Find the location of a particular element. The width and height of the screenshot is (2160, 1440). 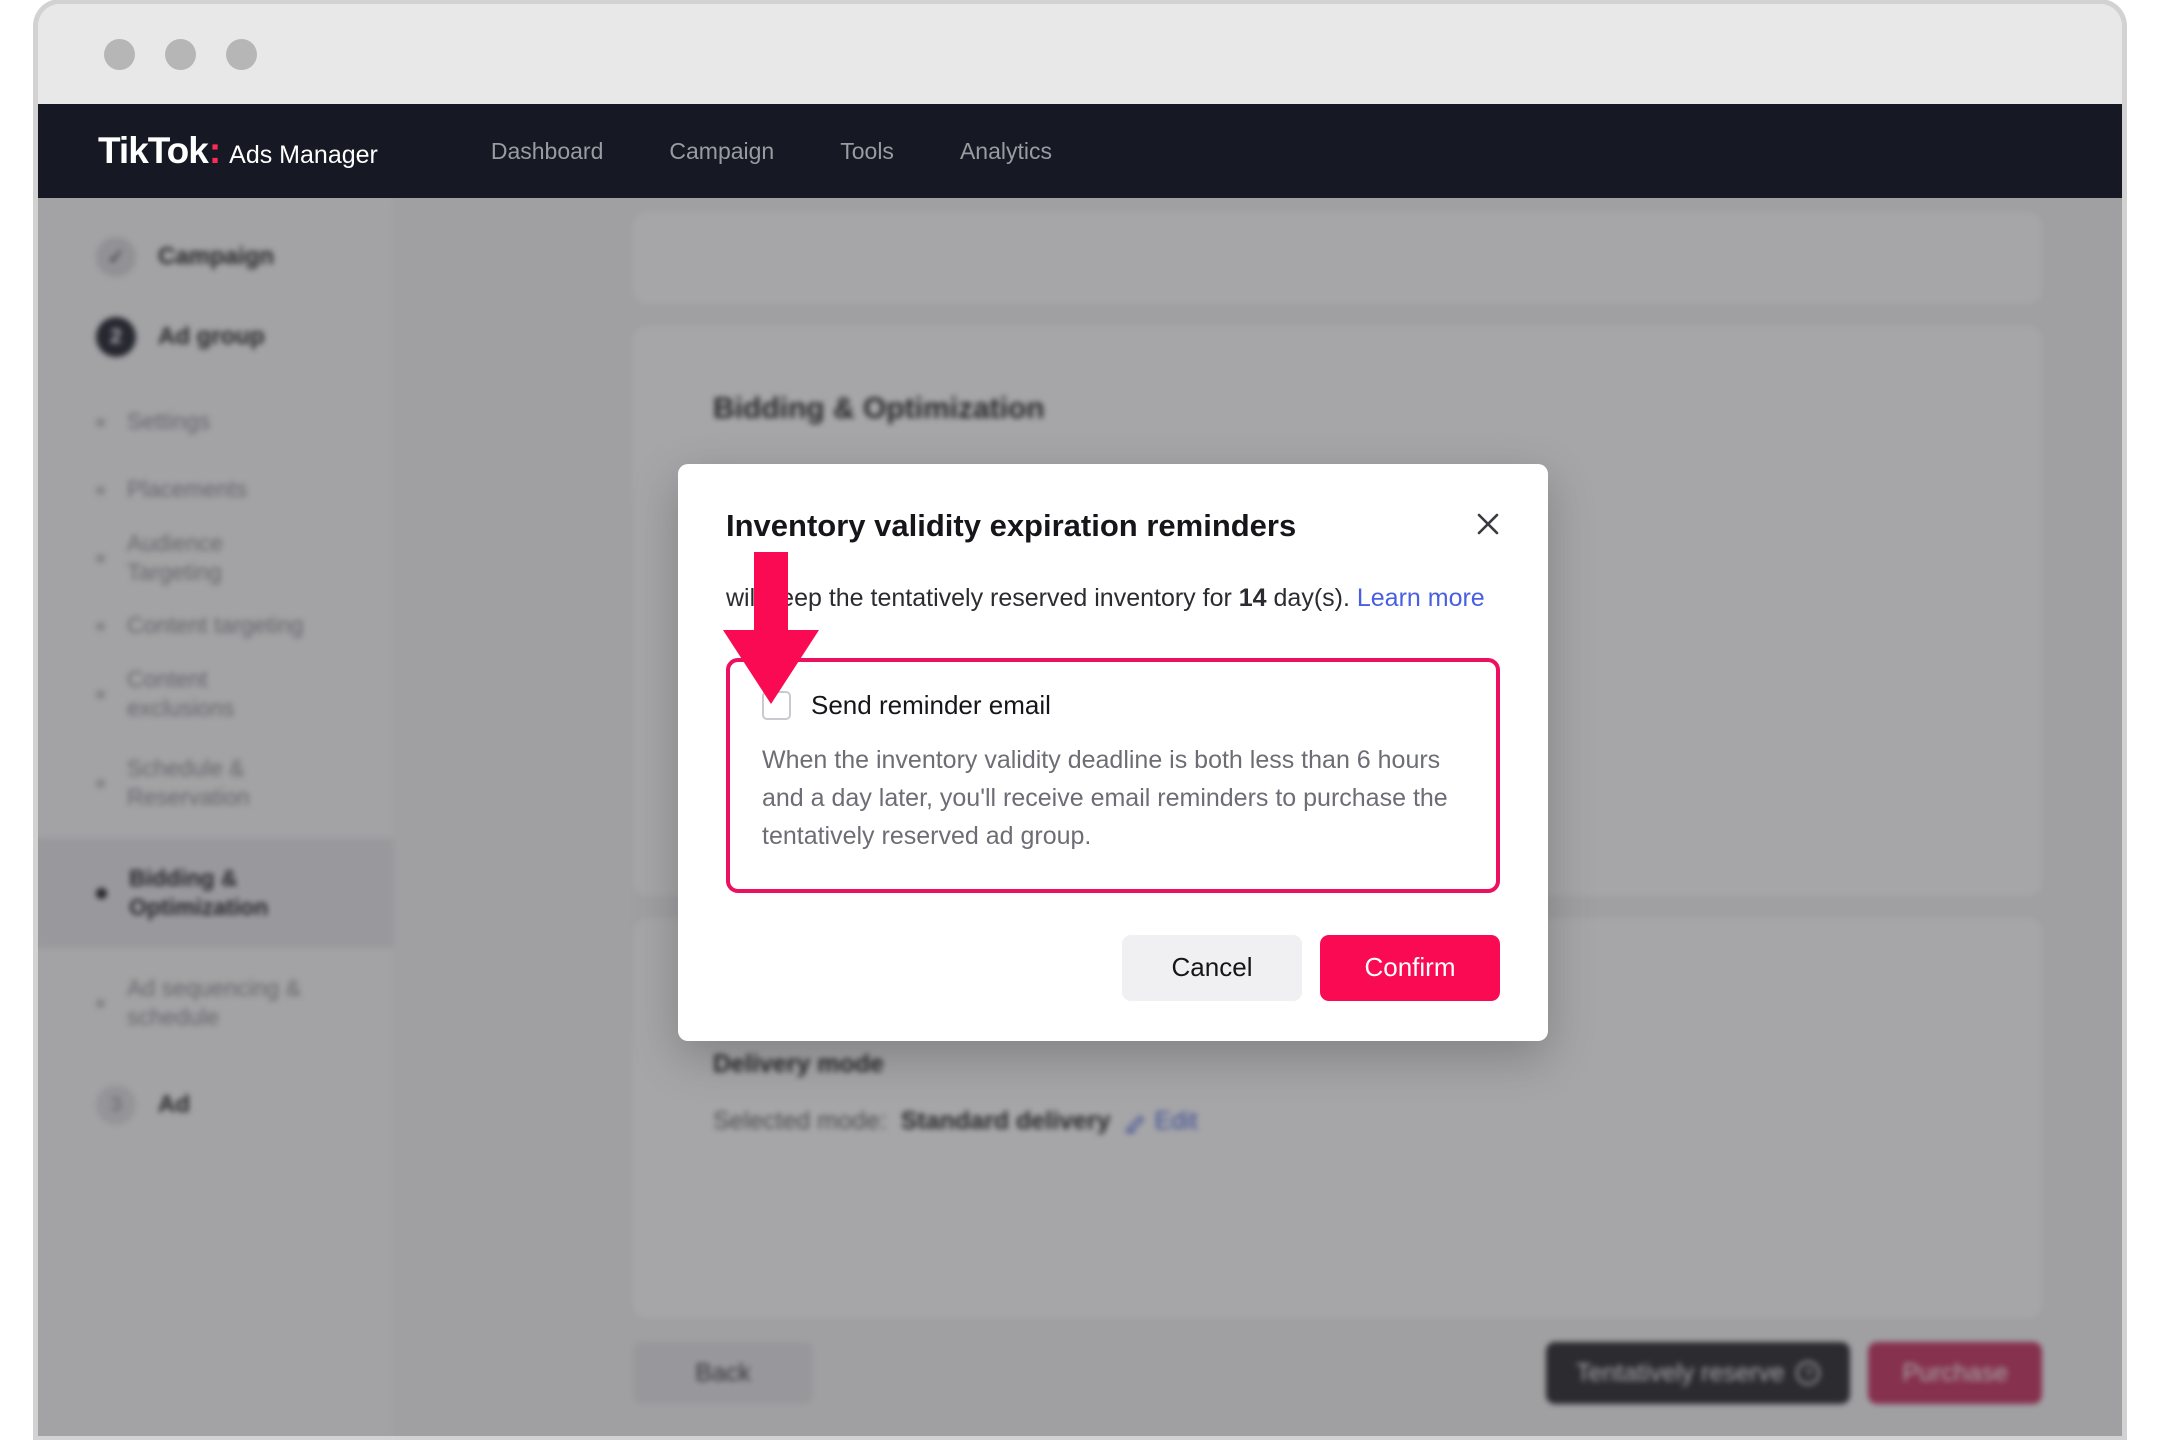

nav-item-tools: Tools is located at coordinates (867, 151).